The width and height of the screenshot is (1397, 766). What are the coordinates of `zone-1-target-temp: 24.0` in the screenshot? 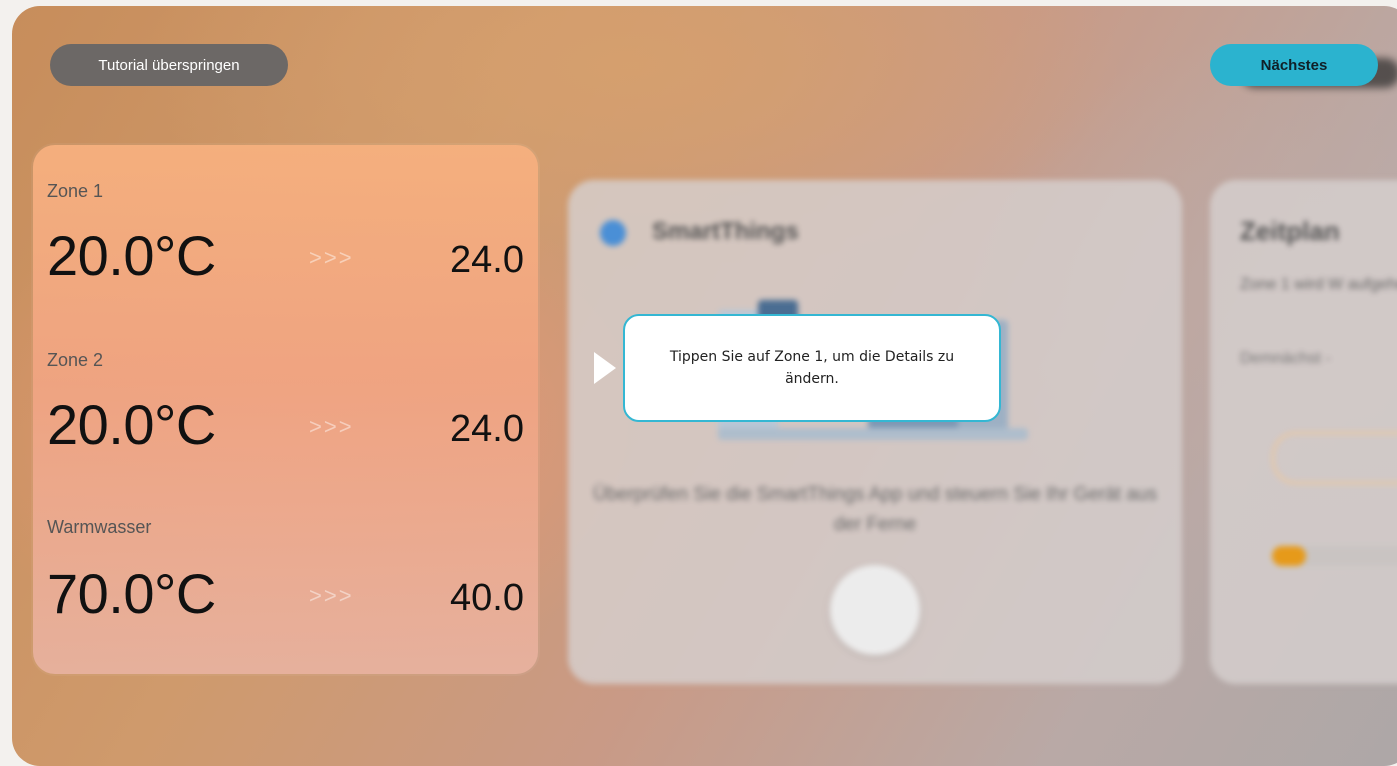 It's located at (487, 260).